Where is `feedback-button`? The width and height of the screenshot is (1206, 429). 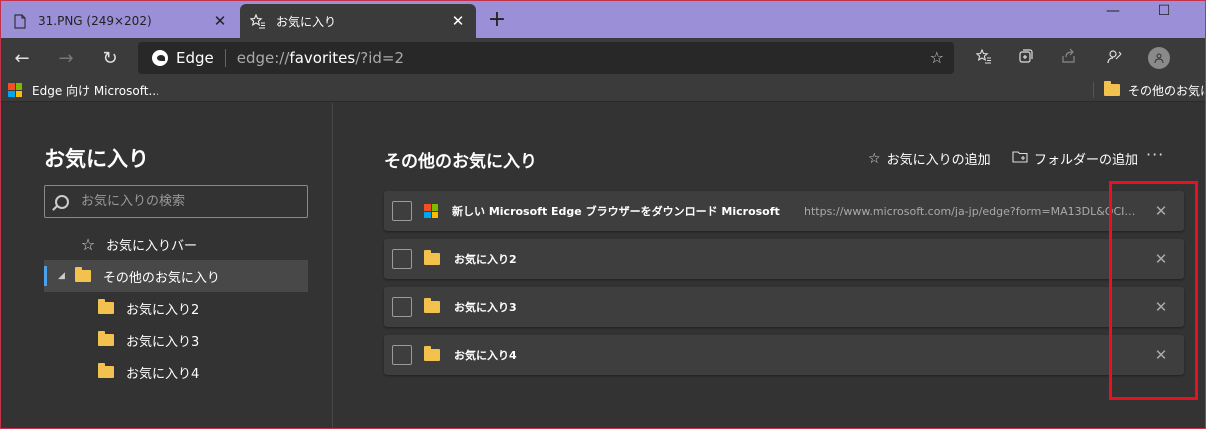 feedback-button is located at coordinates (1114, 58).